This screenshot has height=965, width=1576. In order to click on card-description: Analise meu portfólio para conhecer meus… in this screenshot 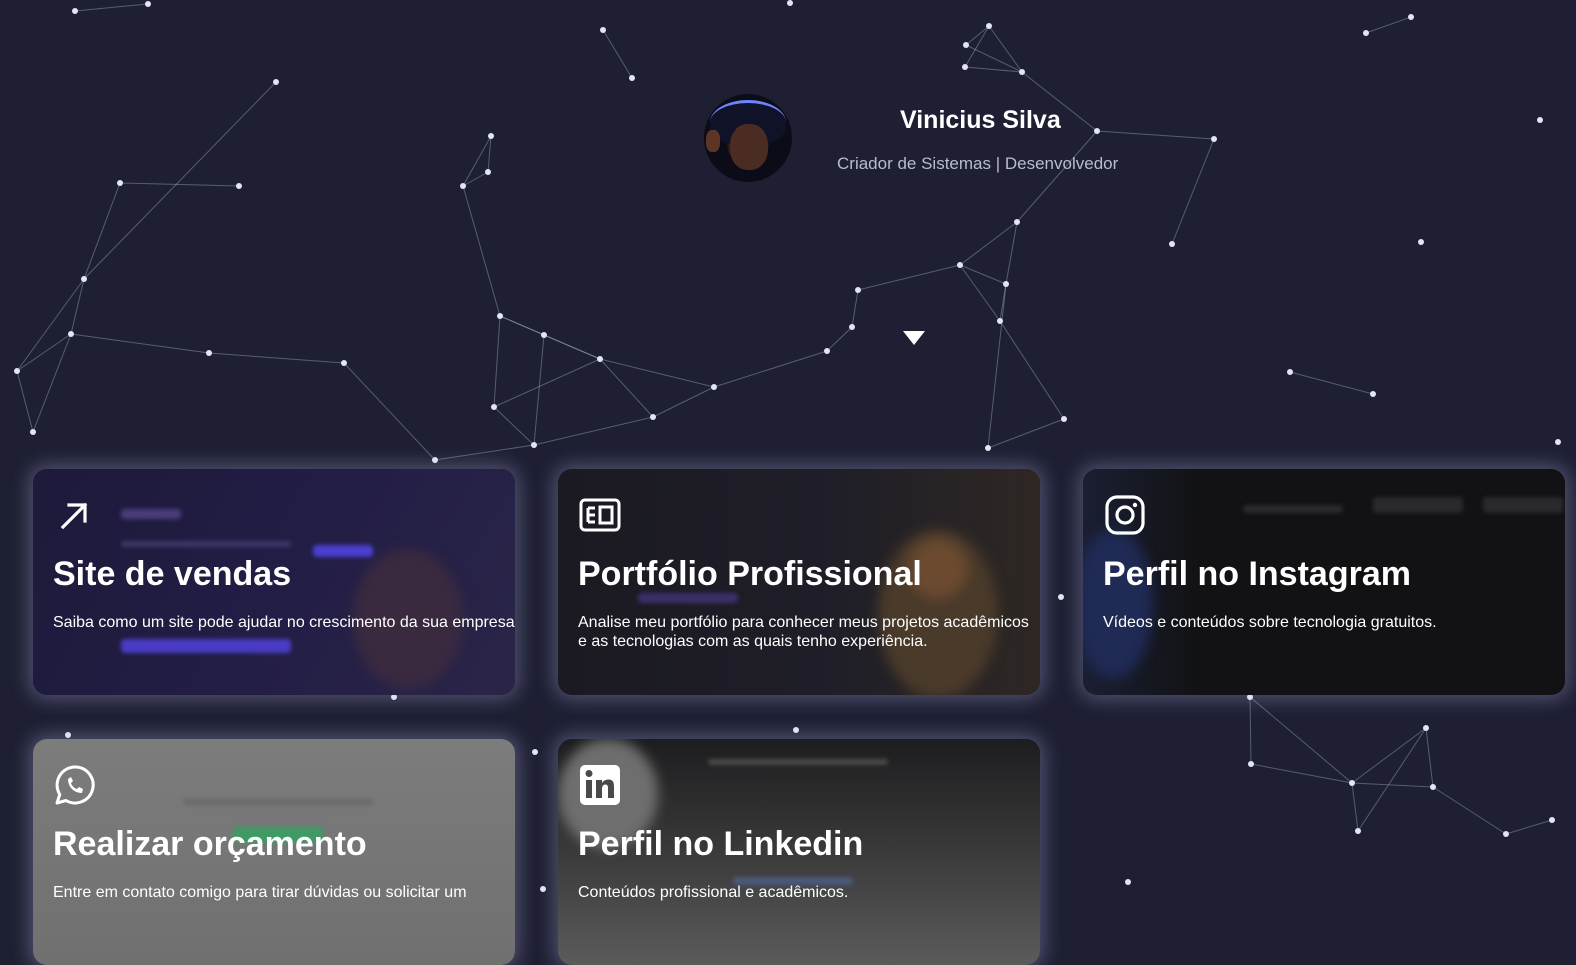, I will do `click(803, 632)`.